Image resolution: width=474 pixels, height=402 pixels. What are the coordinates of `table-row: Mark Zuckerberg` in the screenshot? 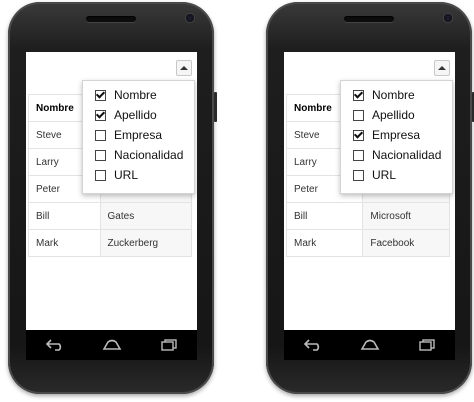 It's located at (110, 243).